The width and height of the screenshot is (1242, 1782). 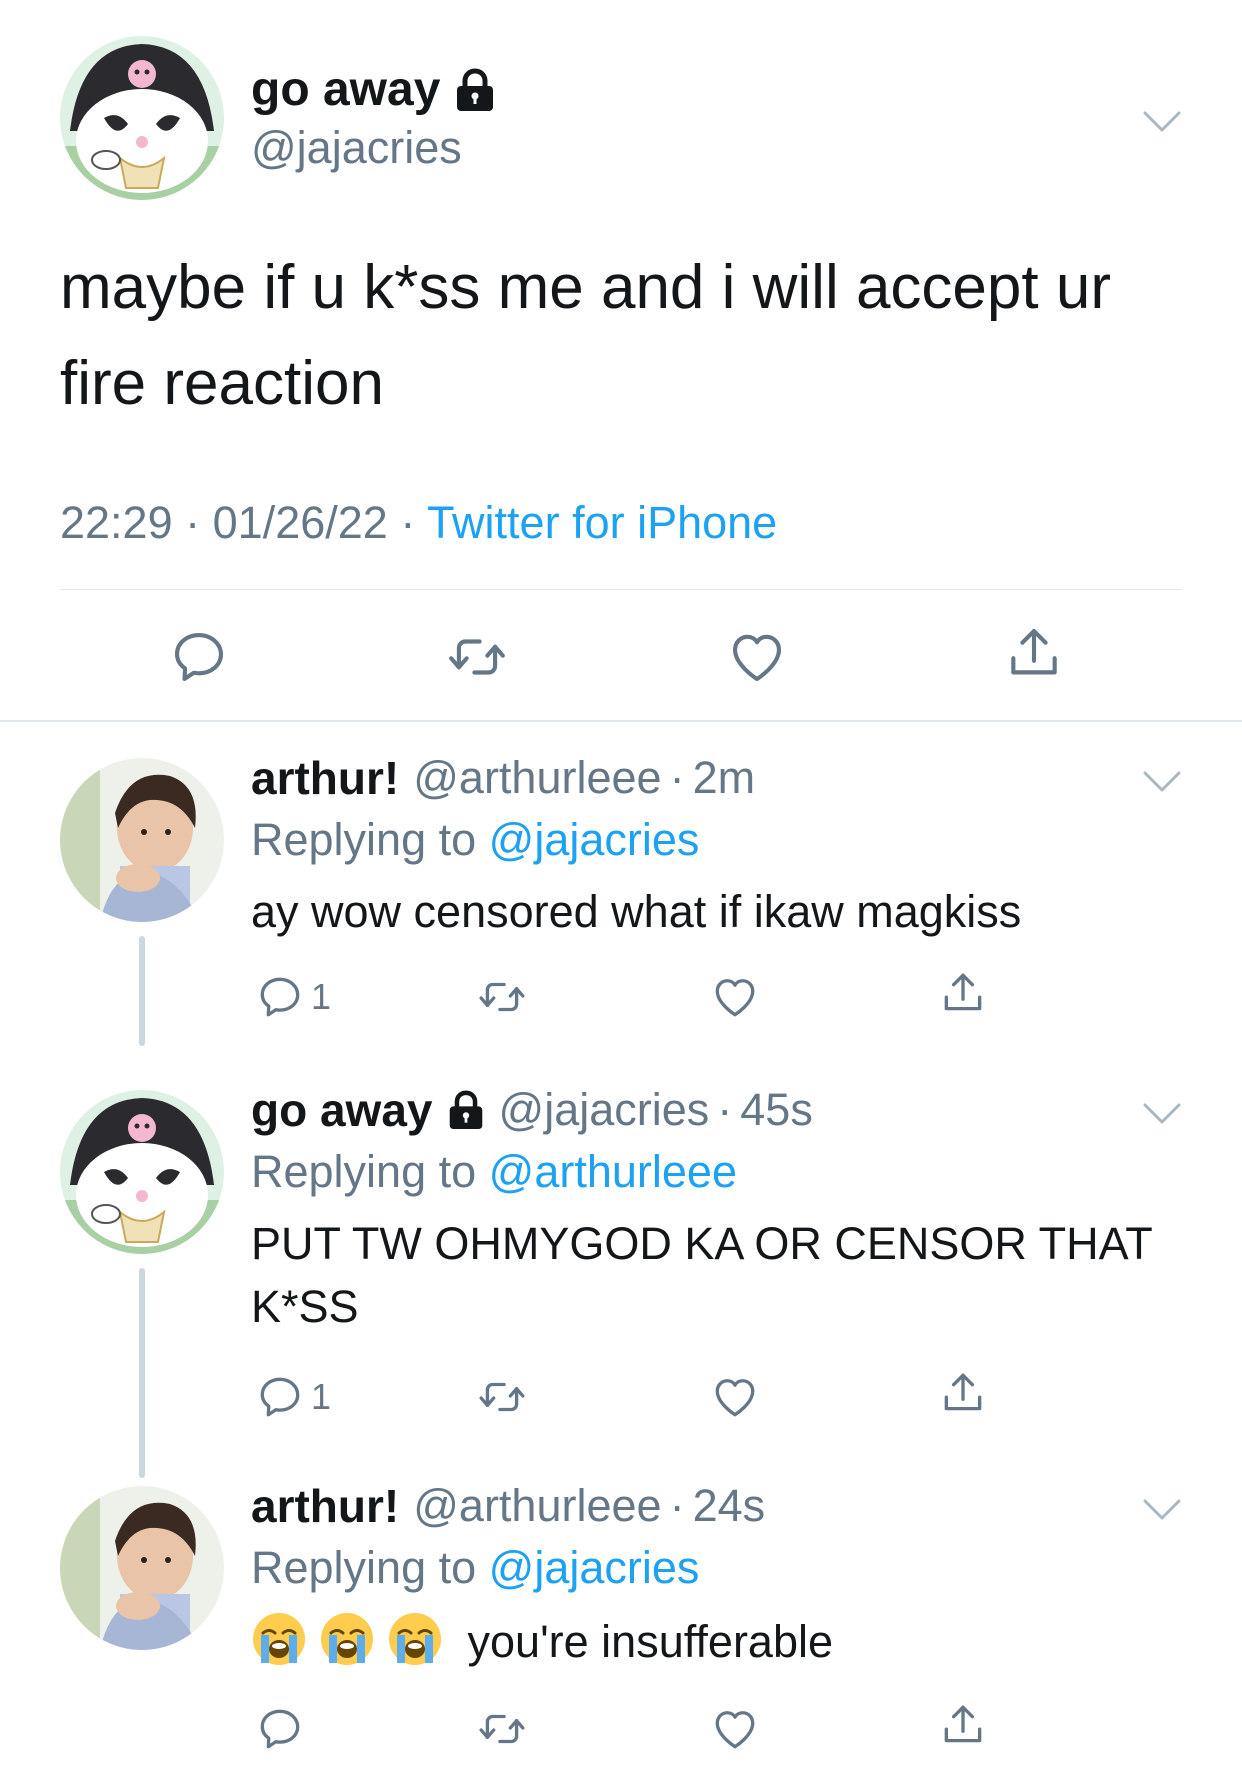 I want to click on reply-text: you're insufferable, so click(x=650, y=1641).